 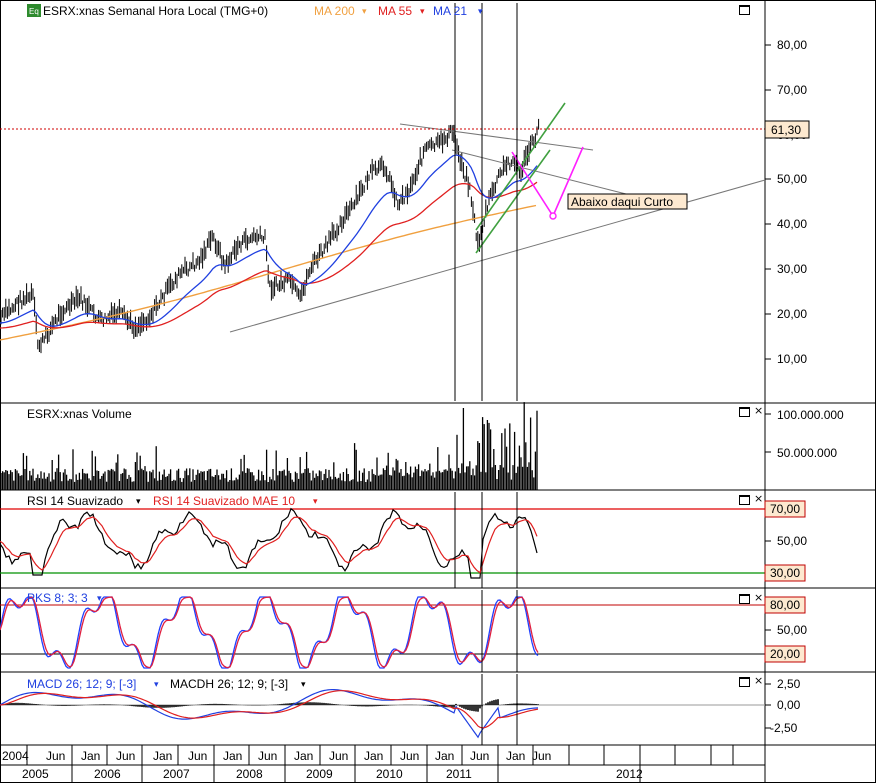 What do you see at coordinates (107, 774) in the screenshot?
I see `year-label: 2006` at bounding box center [107, 774].